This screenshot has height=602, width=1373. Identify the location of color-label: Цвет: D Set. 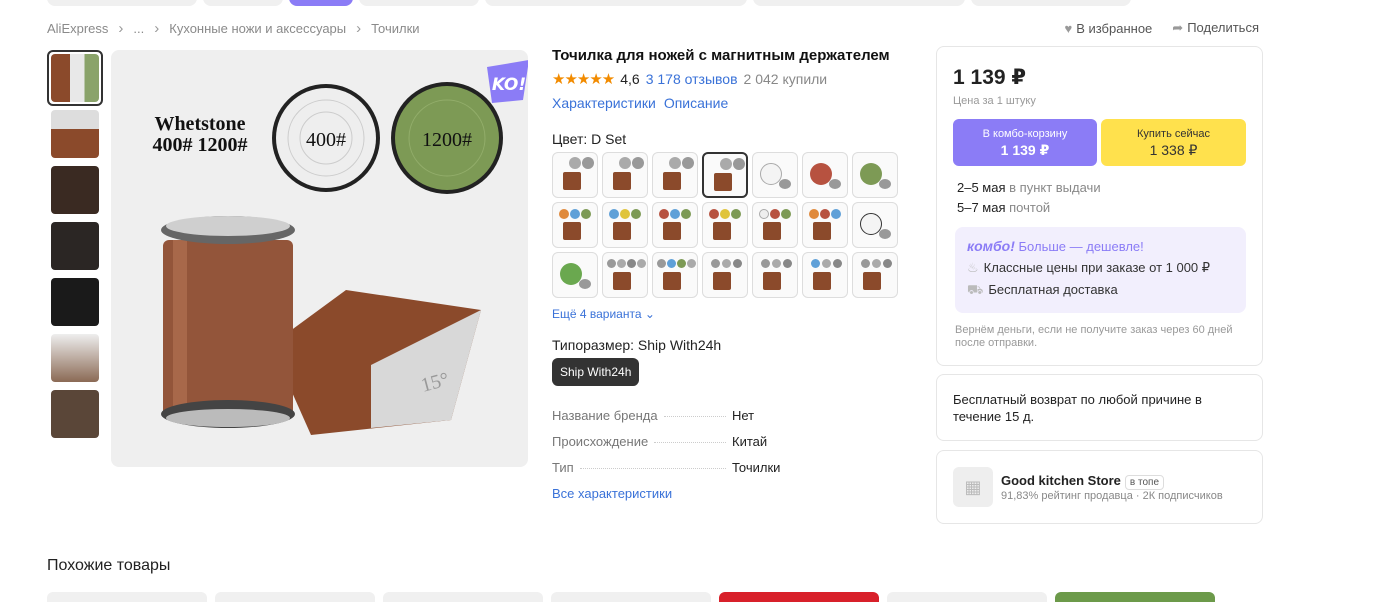
(589, 139).